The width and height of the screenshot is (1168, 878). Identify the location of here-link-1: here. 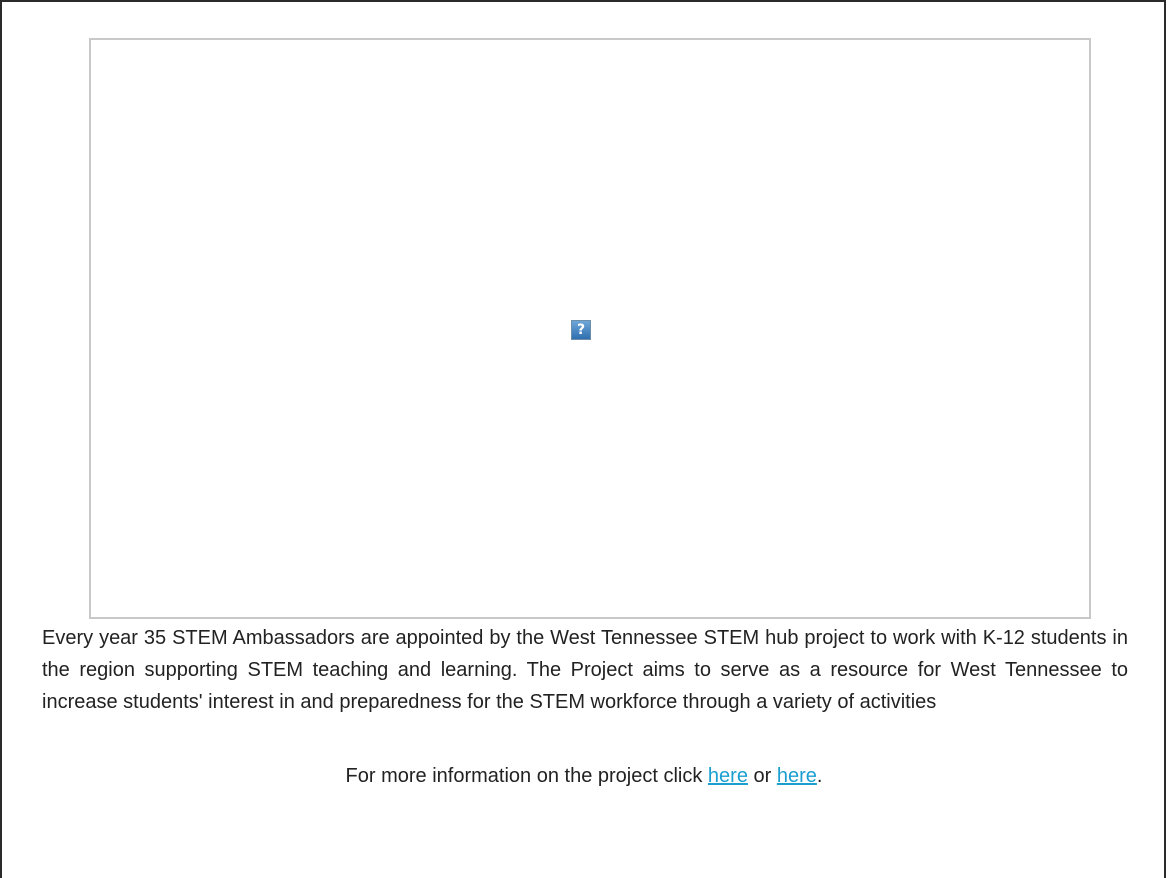
(728, 776).